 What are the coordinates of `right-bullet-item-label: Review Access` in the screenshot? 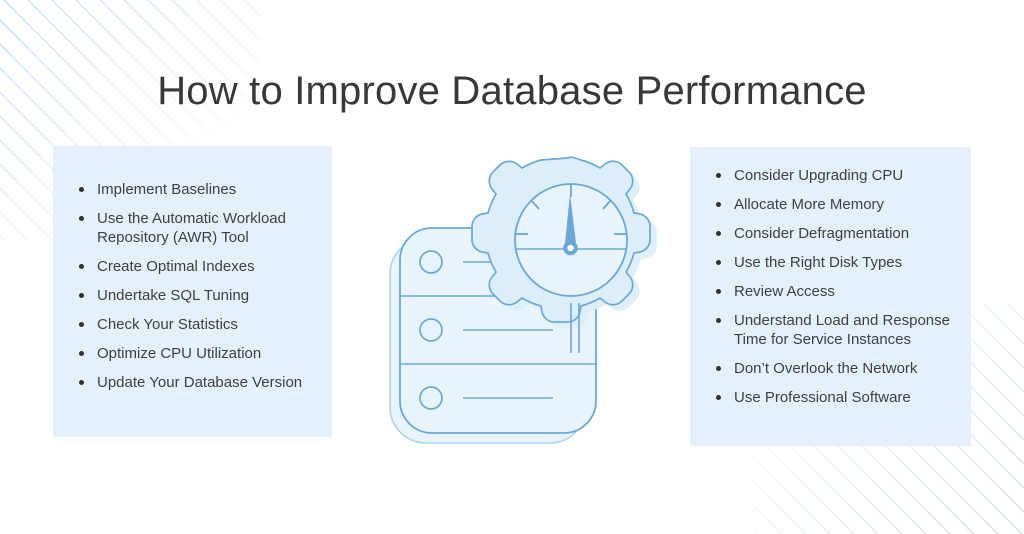 It's located at (784, 291).